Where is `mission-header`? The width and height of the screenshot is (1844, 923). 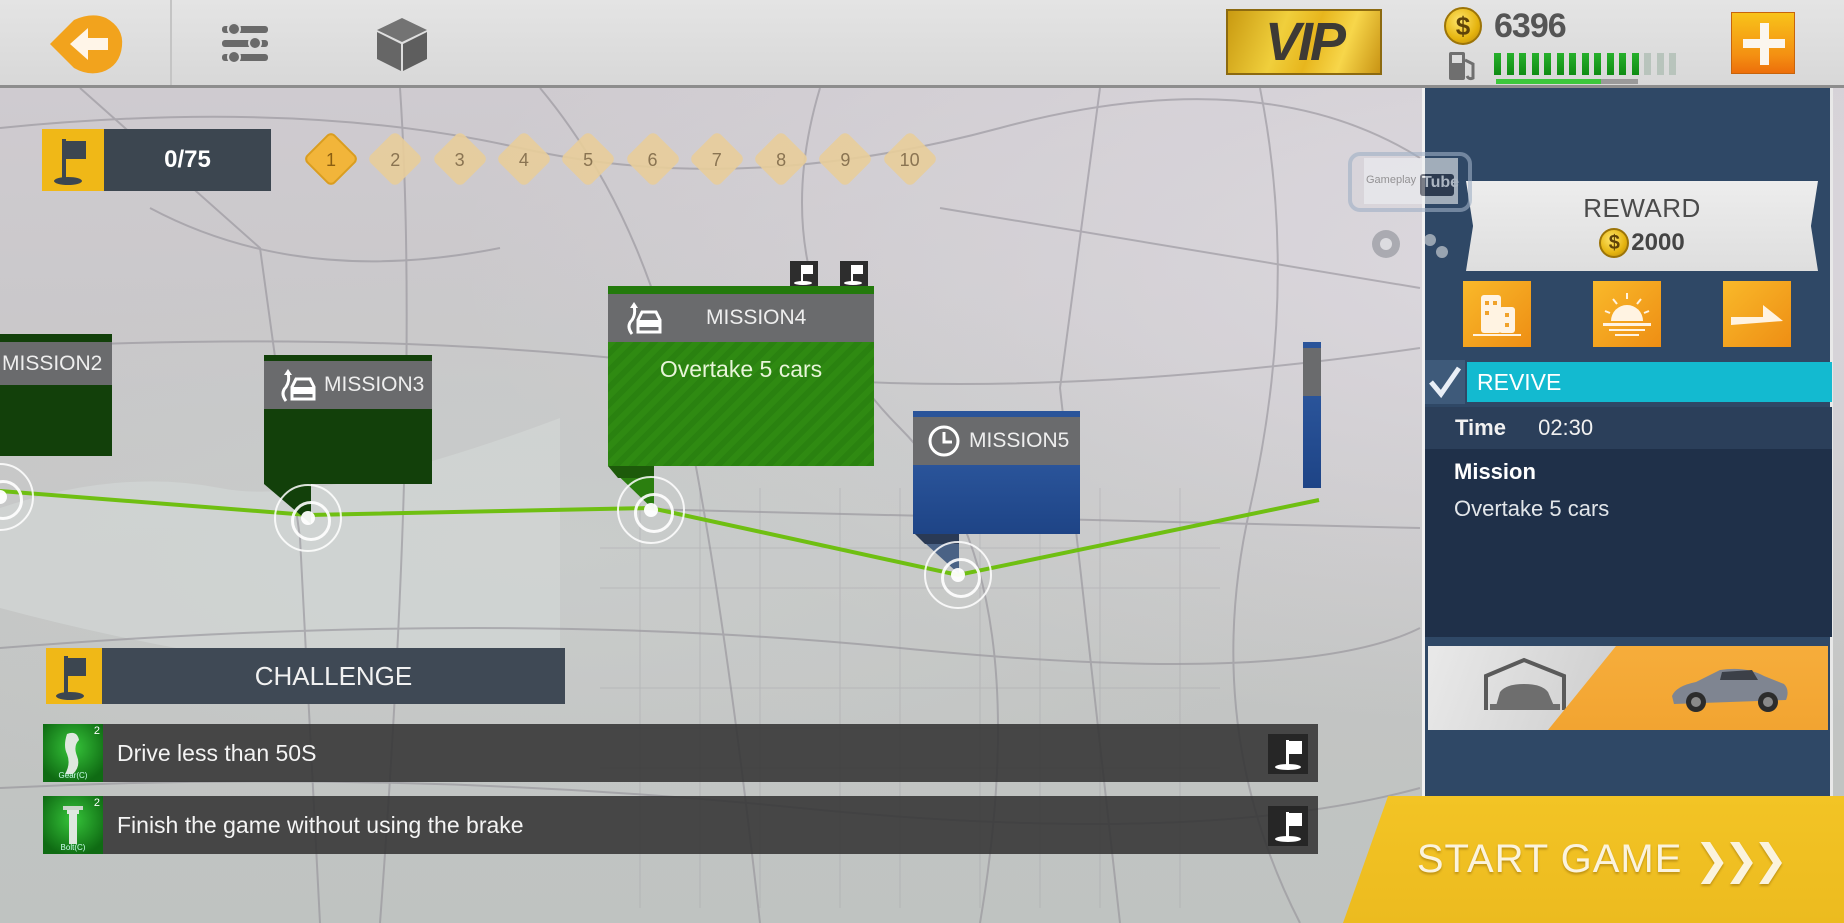
mission-header is located at coordinates (1312, 372).